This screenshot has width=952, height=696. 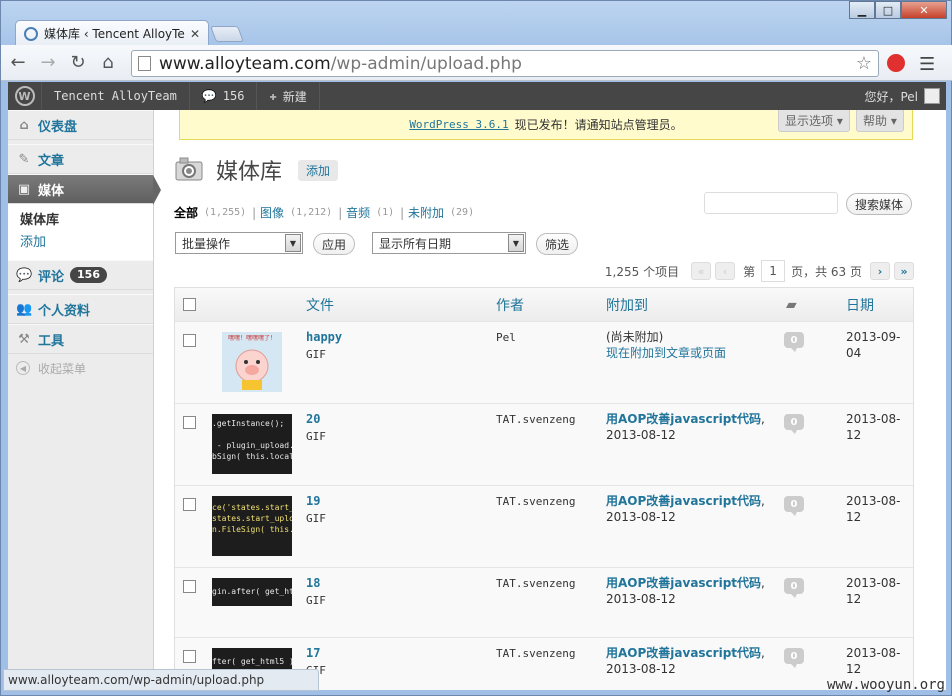 I want to click on new-tab-button, so click(x=227, y=34).